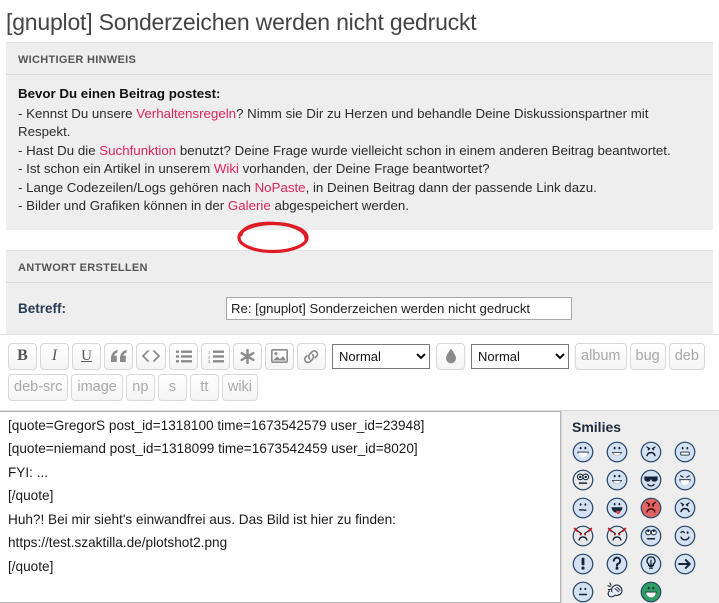 The image size is (719, 603). What do you see at coordinates (617, 564) in the screenshot?
I see `smiley-question` at bounding box center [617, 564].